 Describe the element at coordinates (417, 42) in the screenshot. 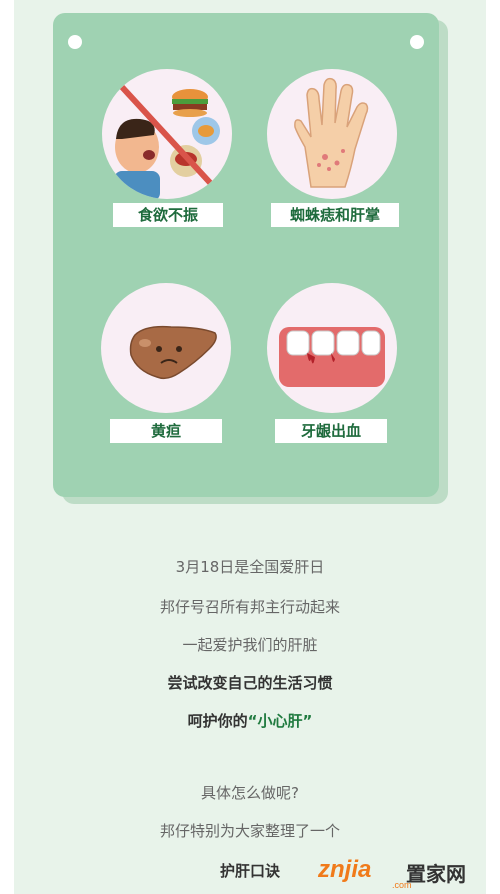

I see `pin-right-icon` at that location.